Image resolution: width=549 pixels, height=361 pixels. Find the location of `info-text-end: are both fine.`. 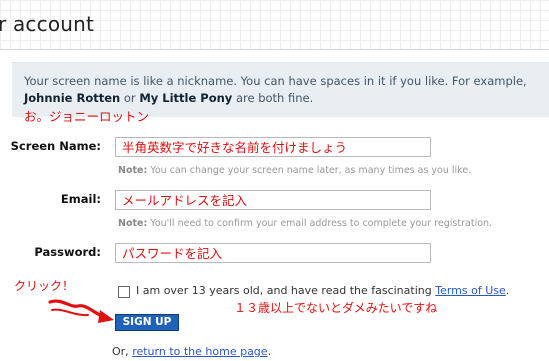

info-text-end: are both fine. is located at coordinates (274, 98).